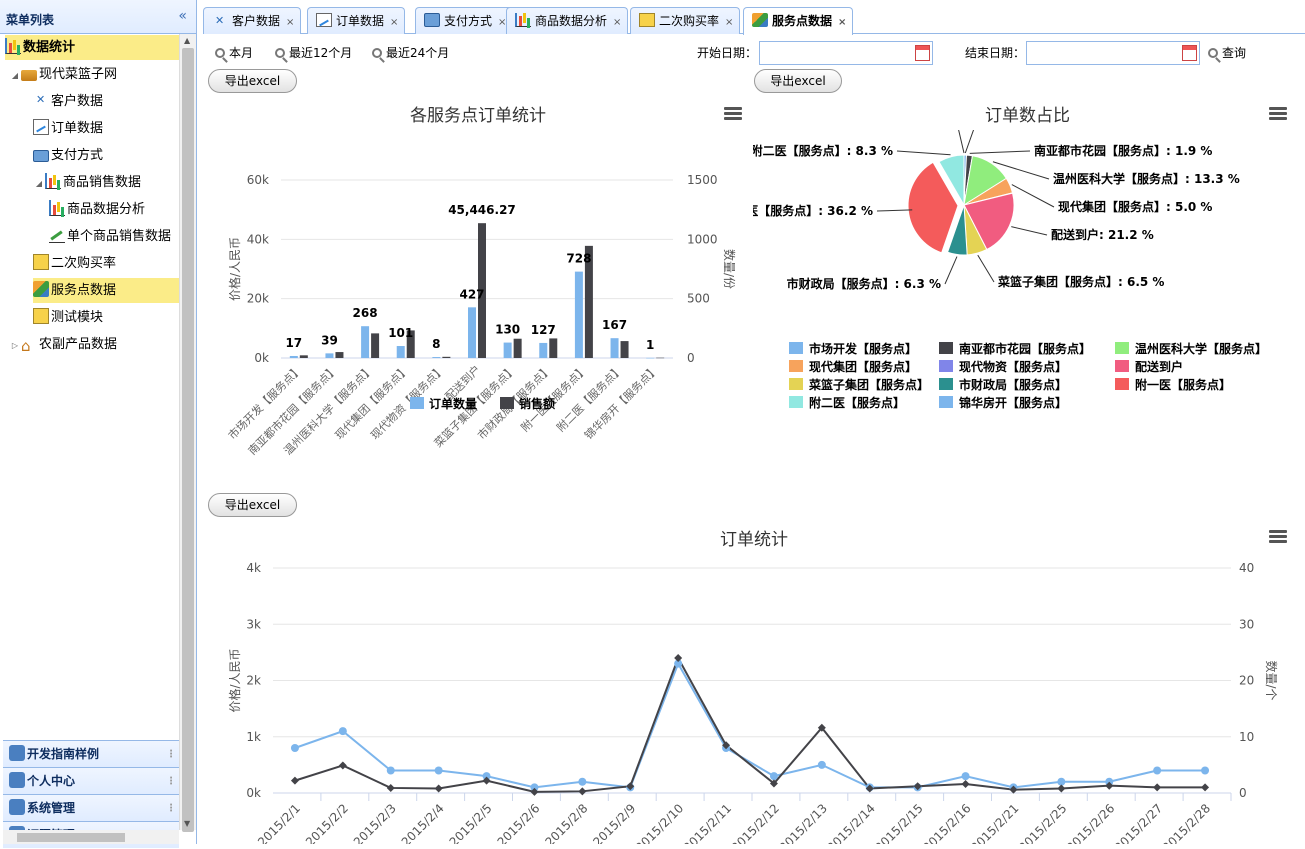 The height and width of the screenshot is (849, 1305). I want to click on legend-label: 现代集团【服务点】, so click(863, 366).